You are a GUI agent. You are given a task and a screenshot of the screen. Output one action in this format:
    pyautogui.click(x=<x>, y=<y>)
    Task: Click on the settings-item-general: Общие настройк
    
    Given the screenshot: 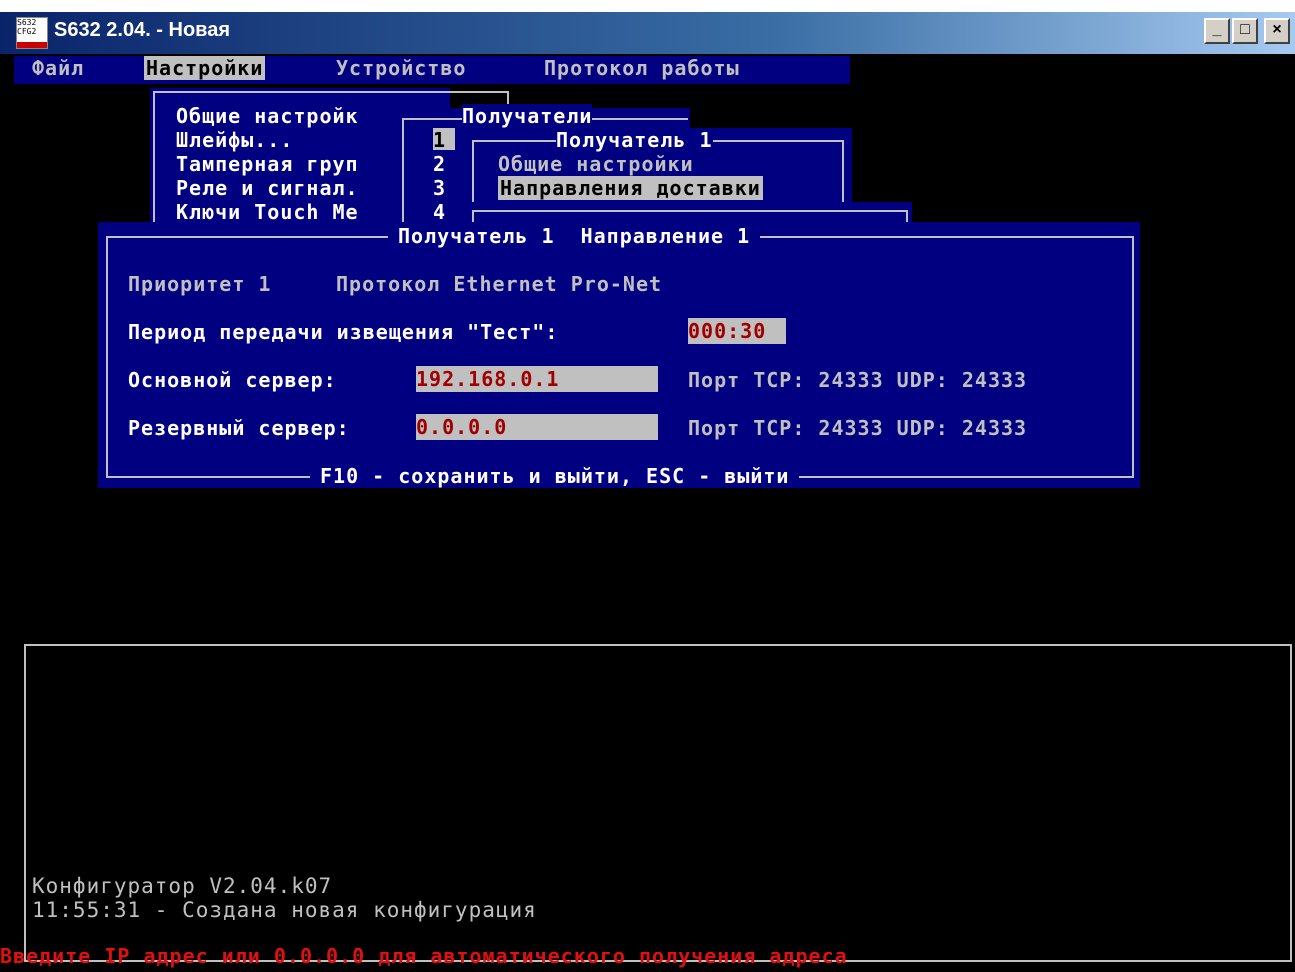 What is the action you would take?
    pyautogui.click(x=267, y=116)
    